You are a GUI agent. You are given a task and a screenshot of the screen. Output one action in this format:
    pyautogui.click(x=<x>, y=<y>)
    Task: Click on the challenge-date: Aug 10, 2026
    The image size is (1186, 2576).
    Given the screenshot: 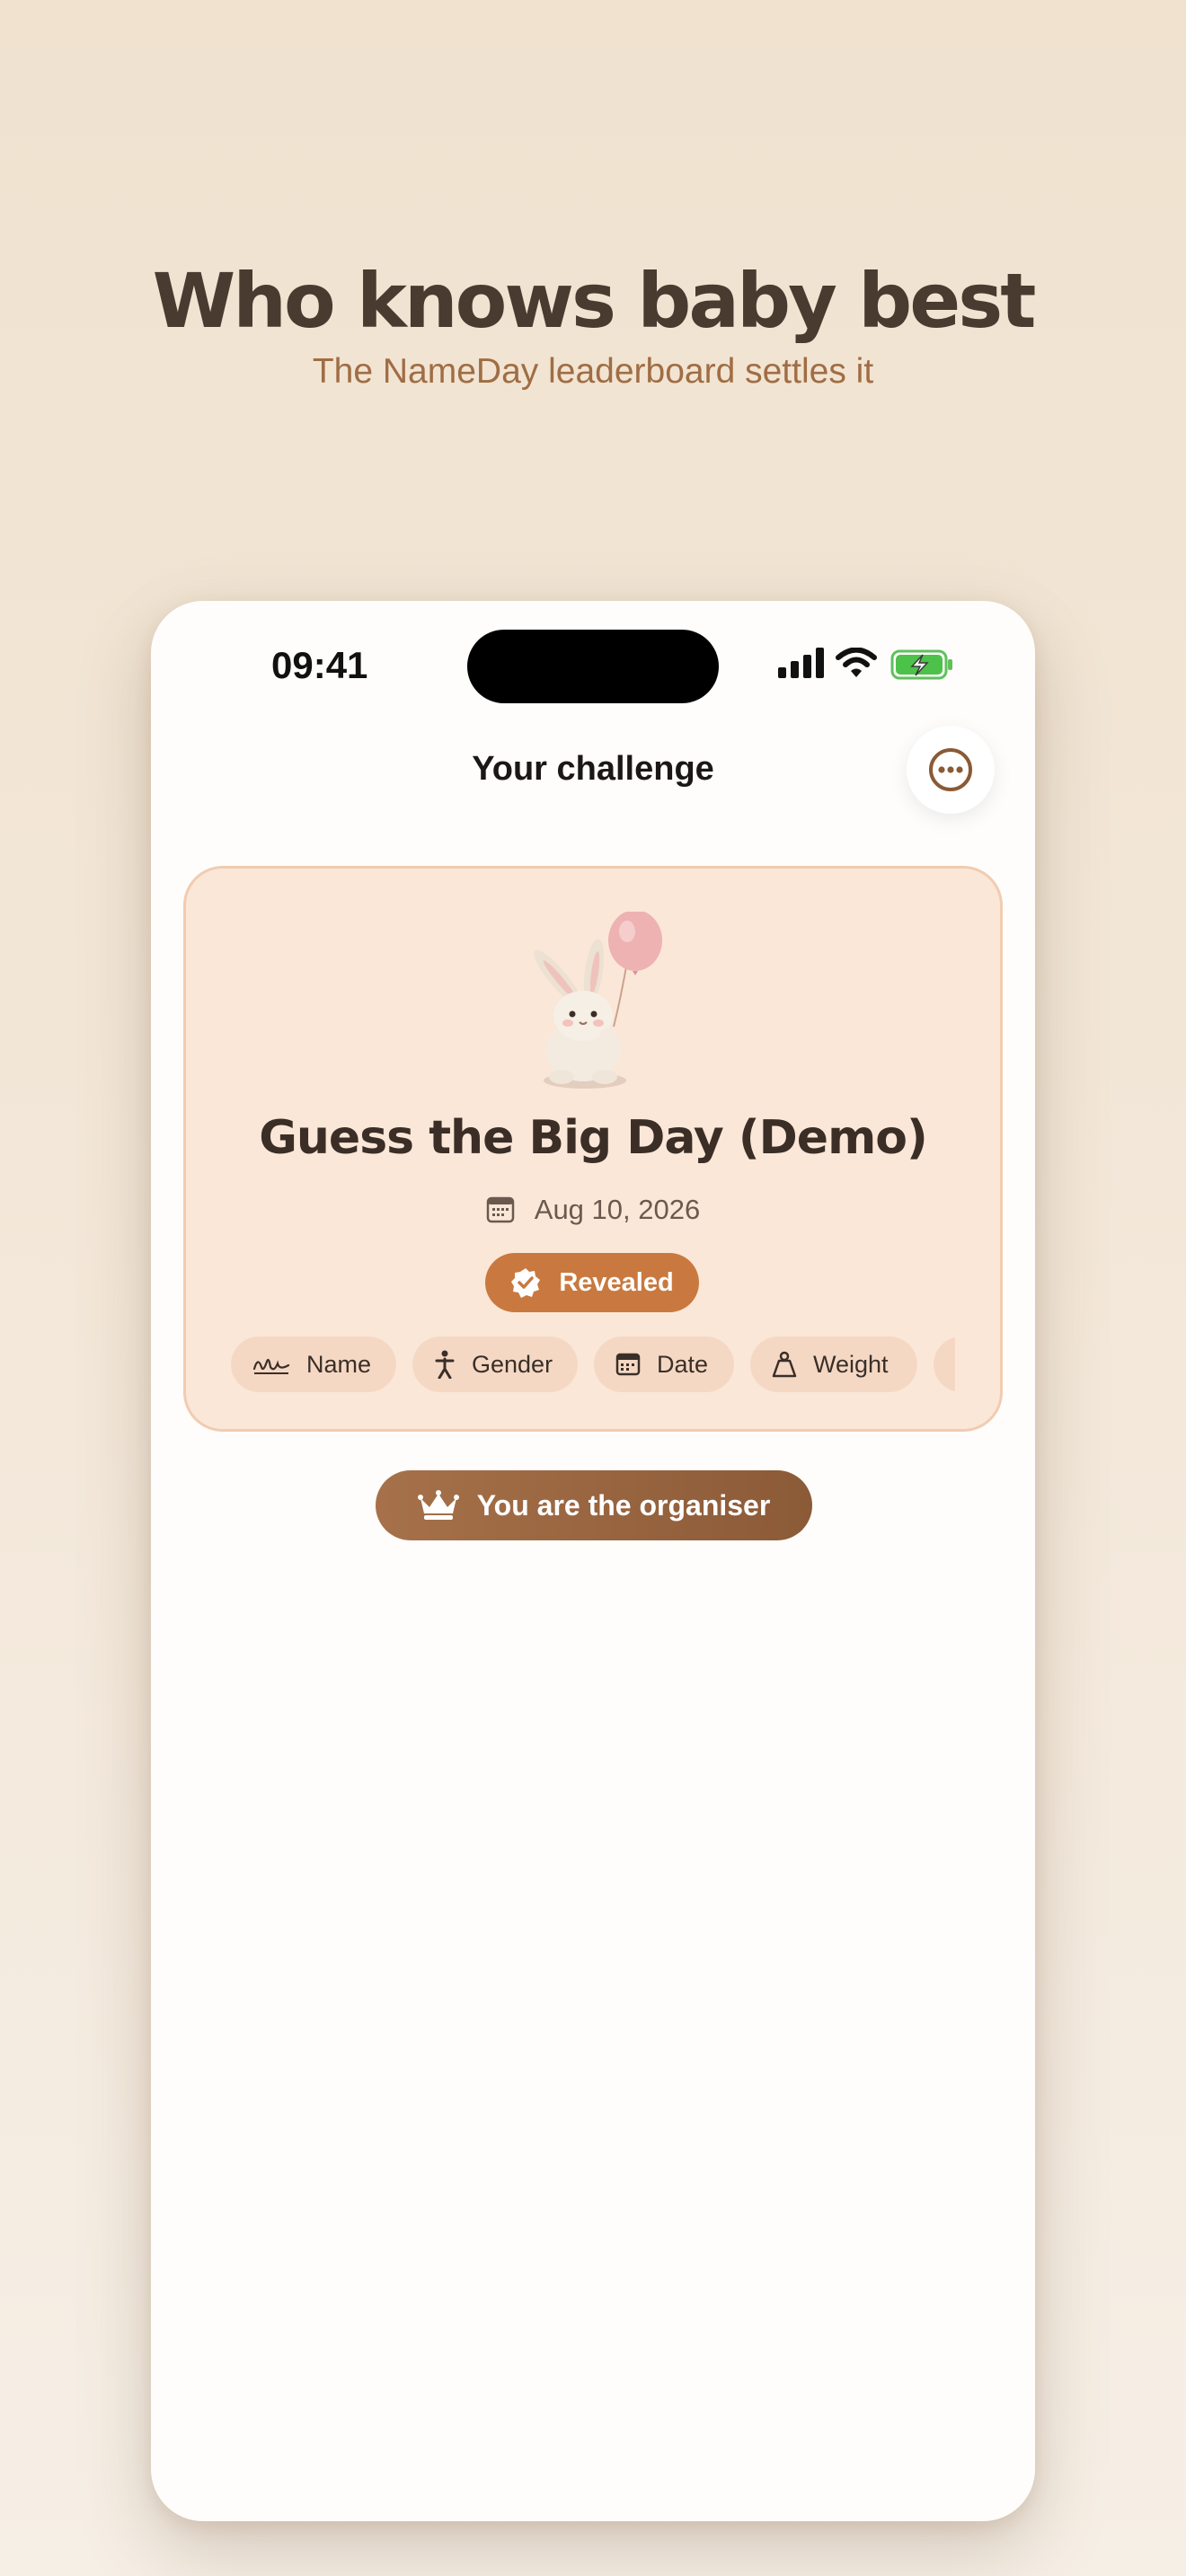 What is the action you would take?
    pyautogui.click(x=617, y=1209)
    